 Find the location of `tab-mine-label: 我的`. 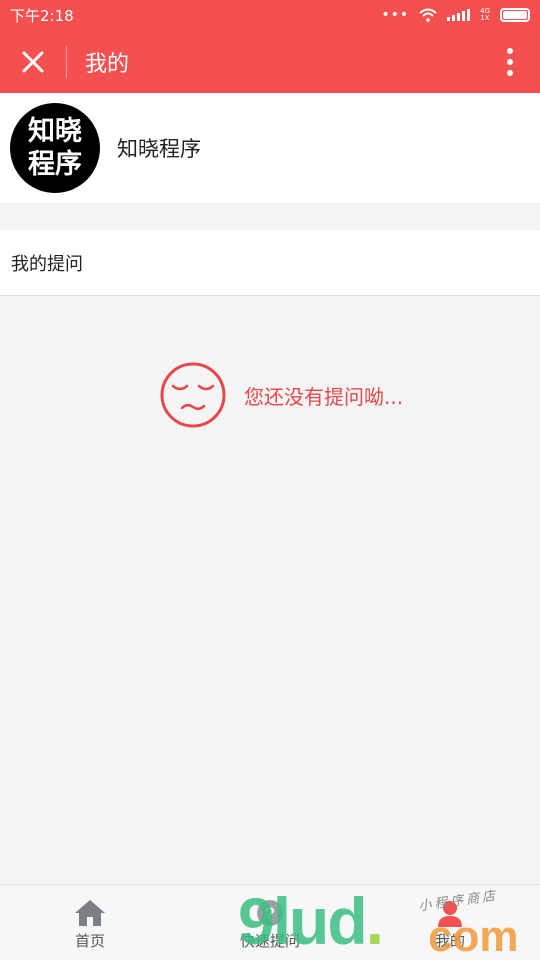

tab-mine-label: 我的 is located at coordinates (449, 941).